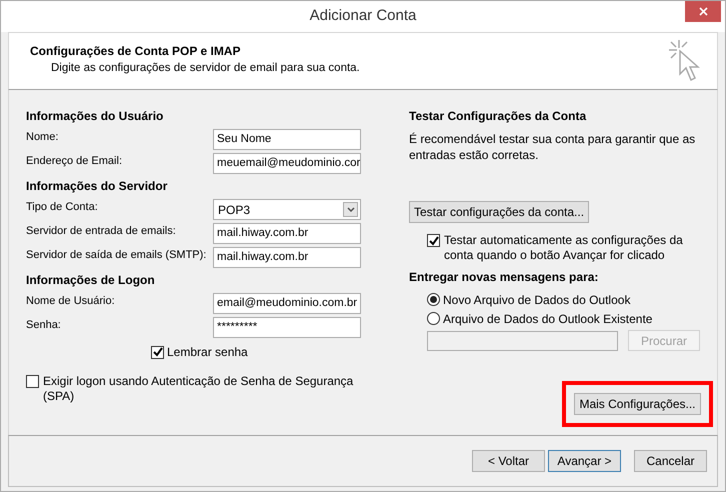  Describe the element at coordinates (547, 319) in the screenshot. I see `radio-label: Arquivo de Dados do Outlook Existente` at that location.